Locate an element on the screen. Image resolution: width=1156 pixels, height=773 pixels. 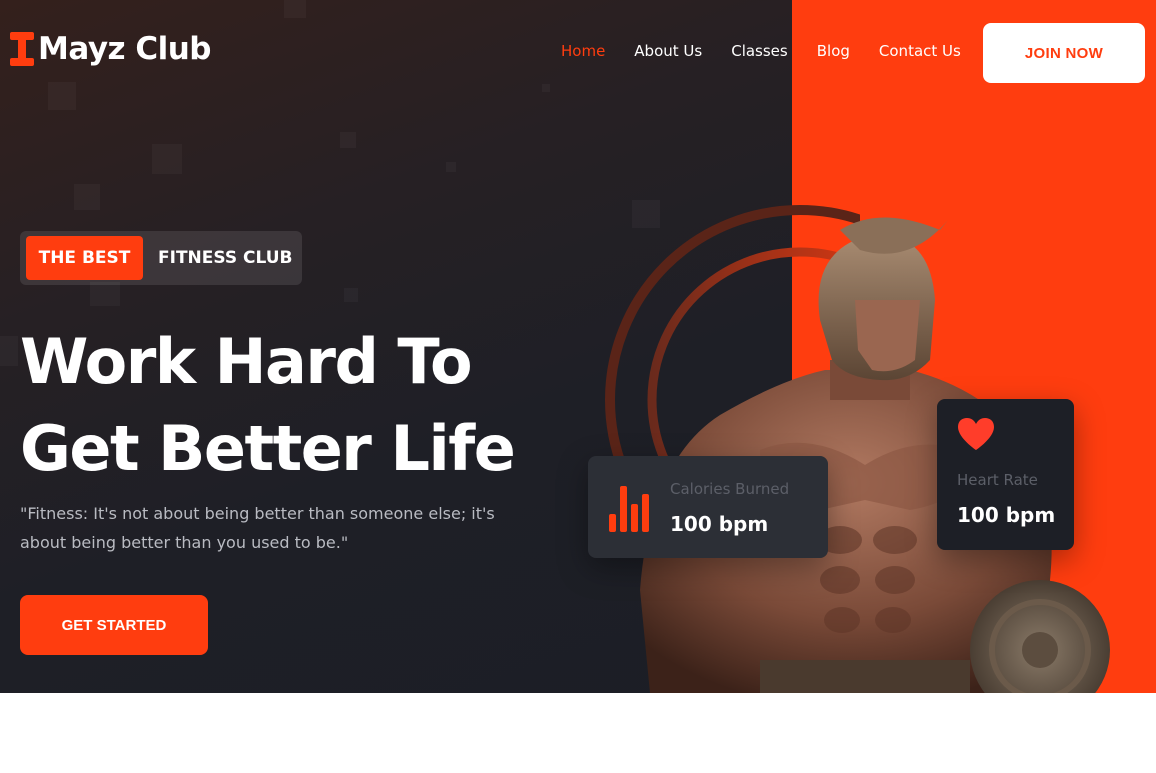
heart-rate-card: Heart Rate 100 bpm is located at coordinates (1005, 474).